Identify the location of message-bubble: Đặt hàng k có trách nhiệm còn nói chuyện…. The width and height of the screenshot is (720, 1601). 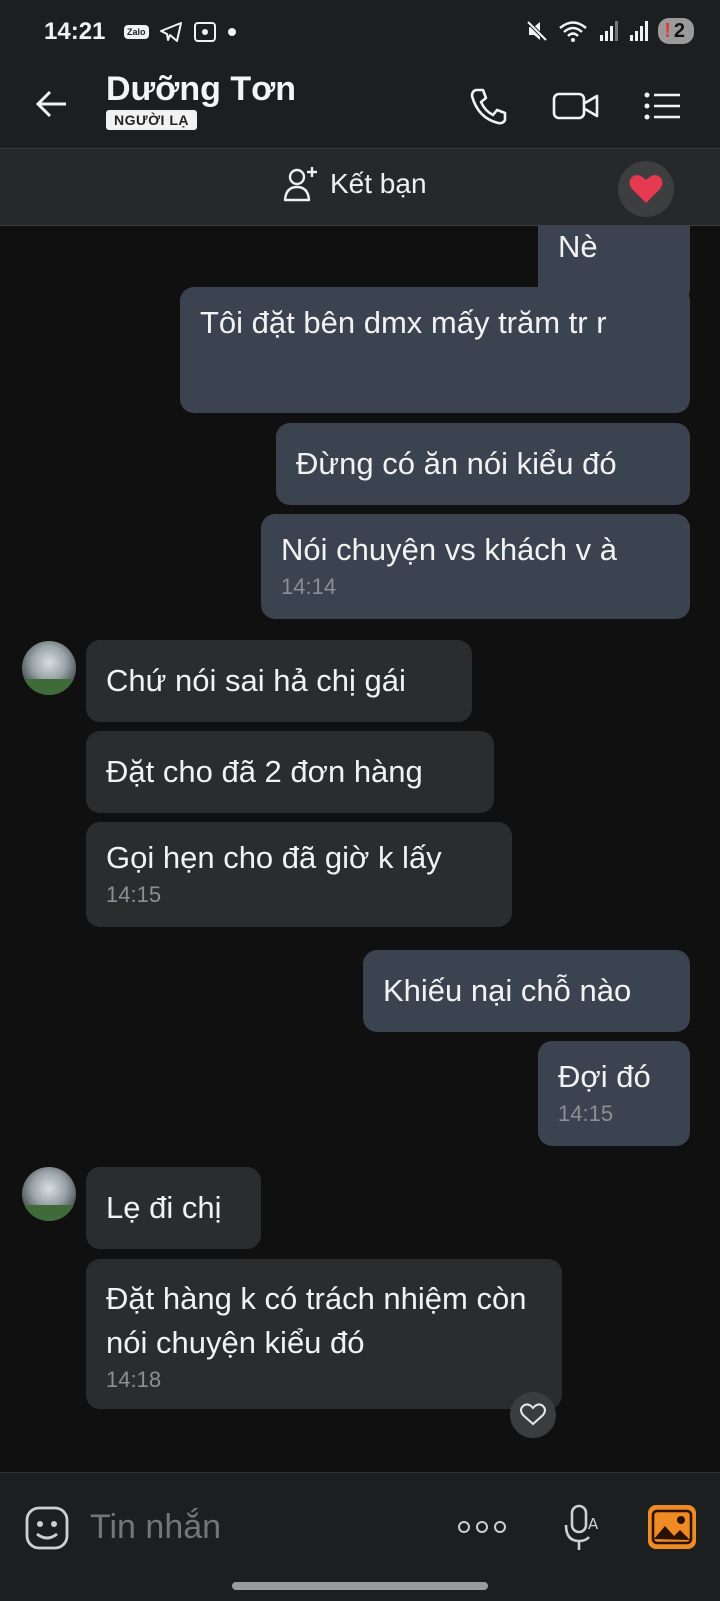
(324, 1334).